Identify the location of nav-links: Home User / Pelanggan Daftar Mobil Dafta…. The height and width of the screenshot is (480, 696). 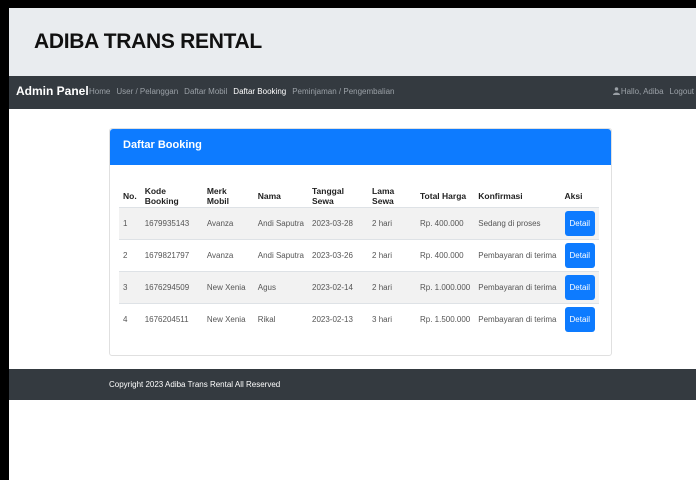
(242, 91).